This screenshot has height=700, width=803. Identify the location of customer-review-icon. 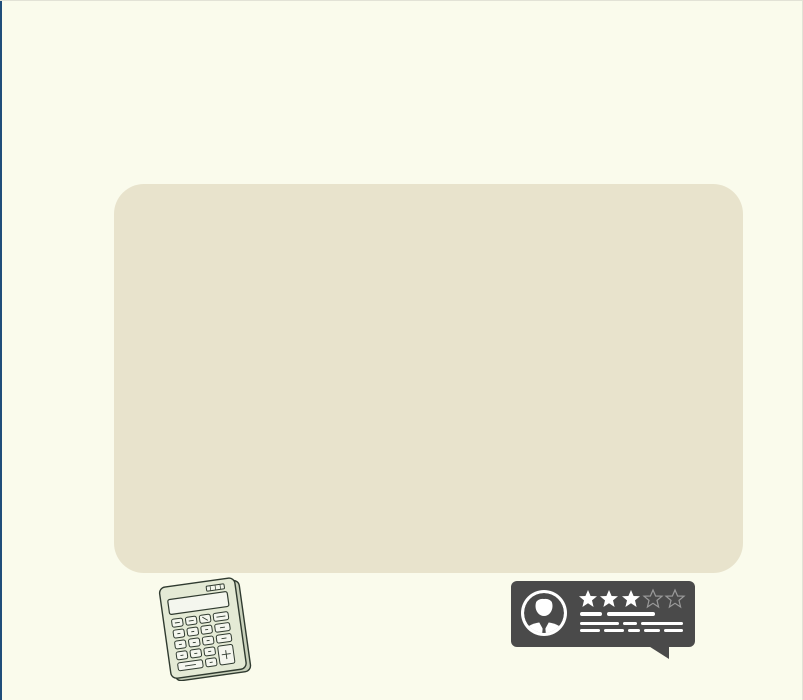
(603, 620).